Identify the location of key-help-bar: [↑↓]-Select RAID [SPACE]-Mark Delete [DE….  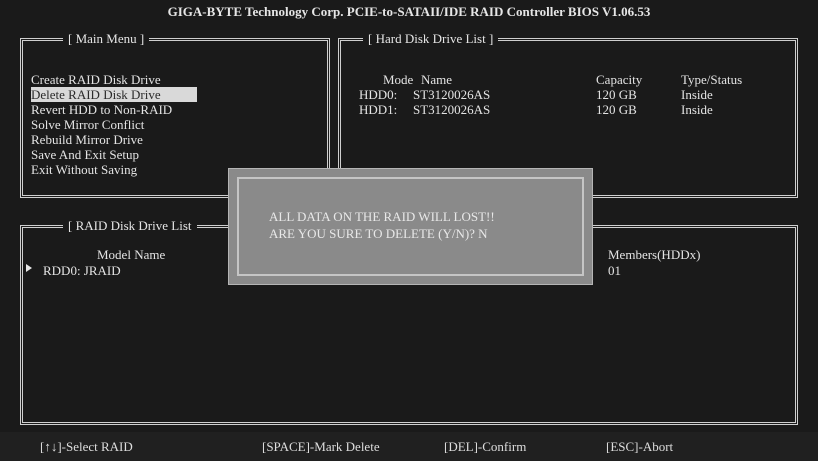
(409, 446).